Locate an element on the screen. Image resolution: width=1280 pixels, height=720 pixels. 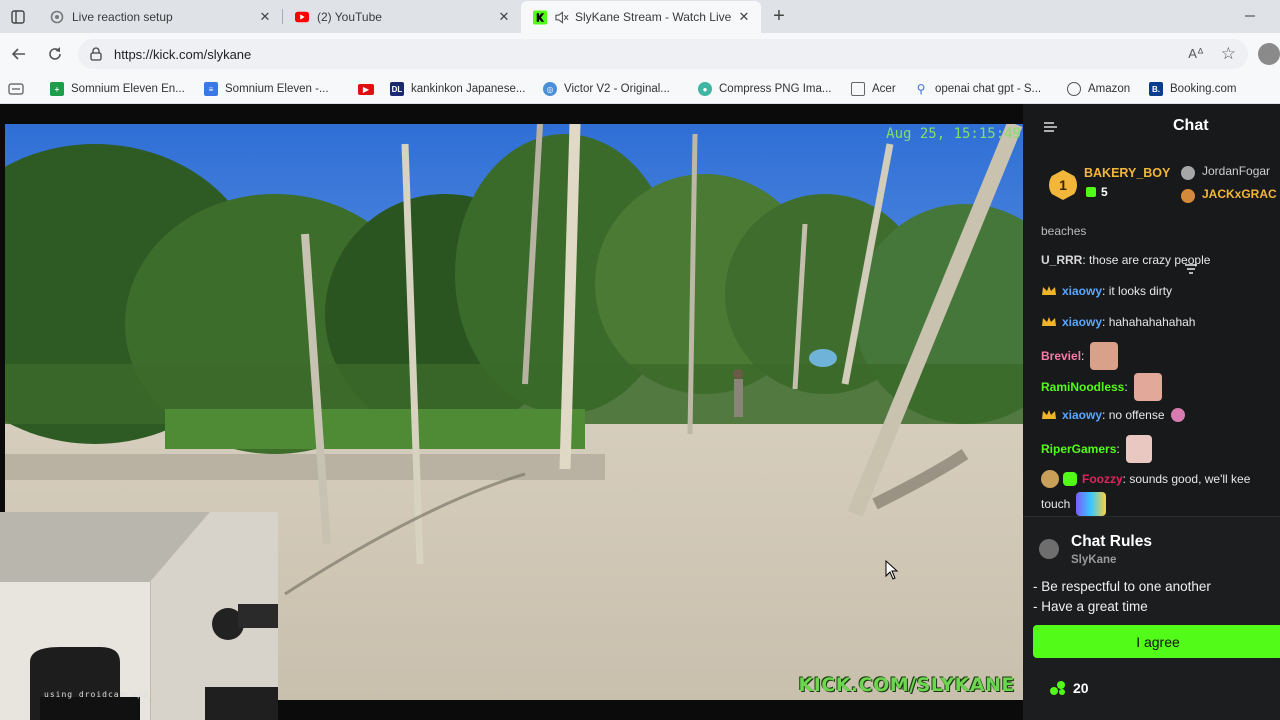
minimize-icon is located at coordinates (1250, 16).